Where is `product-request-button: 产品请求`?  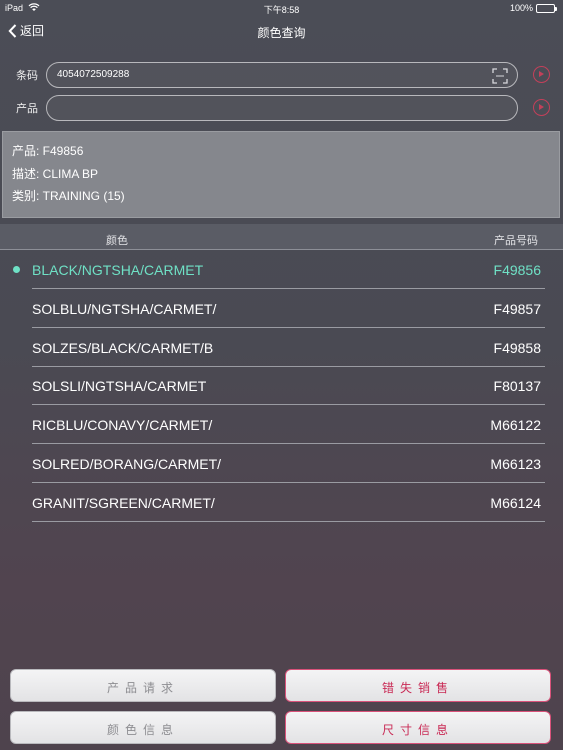
product-request-button: 产品请求 is located at coordinates (143, 685).